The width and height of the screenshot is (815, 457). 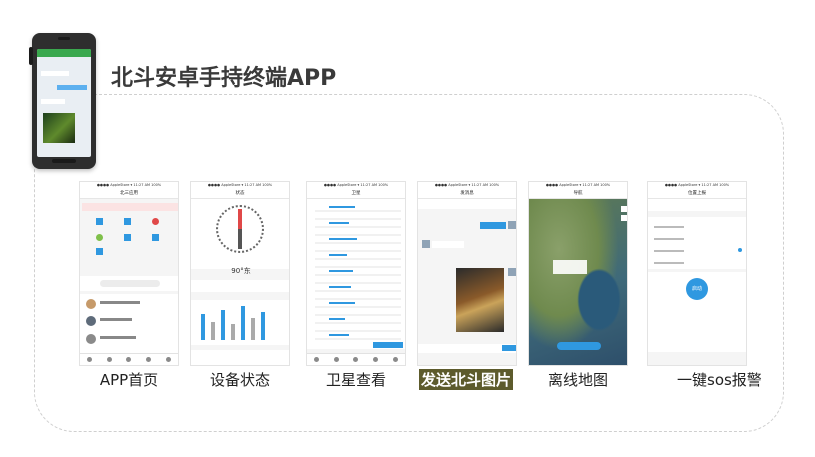 What do you see at coordinates (467, 194) in the screenshot?
I see `card-header: 发消息` at bounding box center [467, 194].